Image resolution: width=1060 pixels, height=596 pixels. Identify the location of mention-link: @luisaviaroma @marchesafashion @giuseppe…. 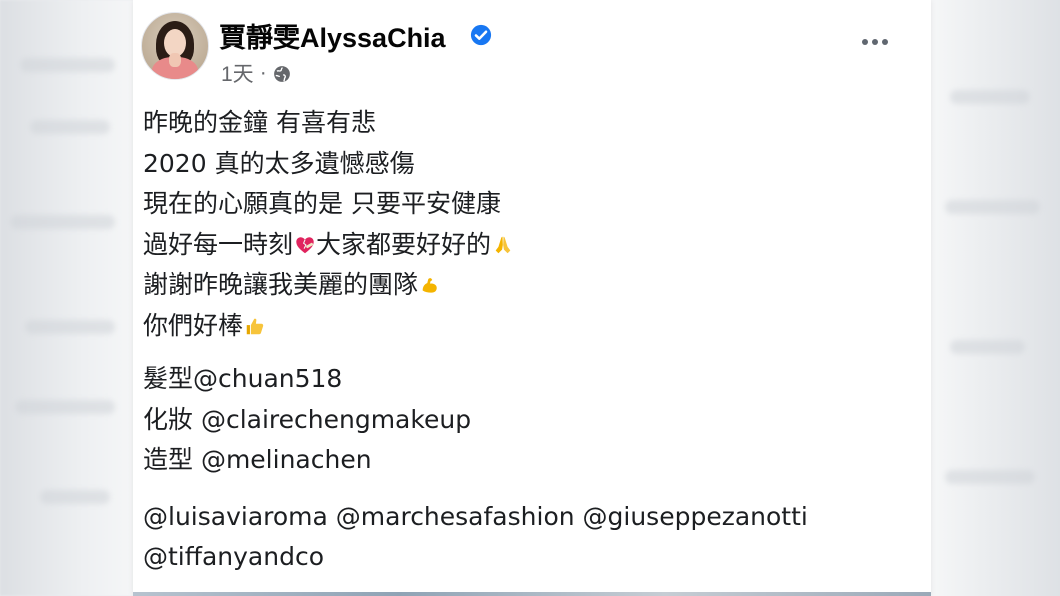
(475, 516).